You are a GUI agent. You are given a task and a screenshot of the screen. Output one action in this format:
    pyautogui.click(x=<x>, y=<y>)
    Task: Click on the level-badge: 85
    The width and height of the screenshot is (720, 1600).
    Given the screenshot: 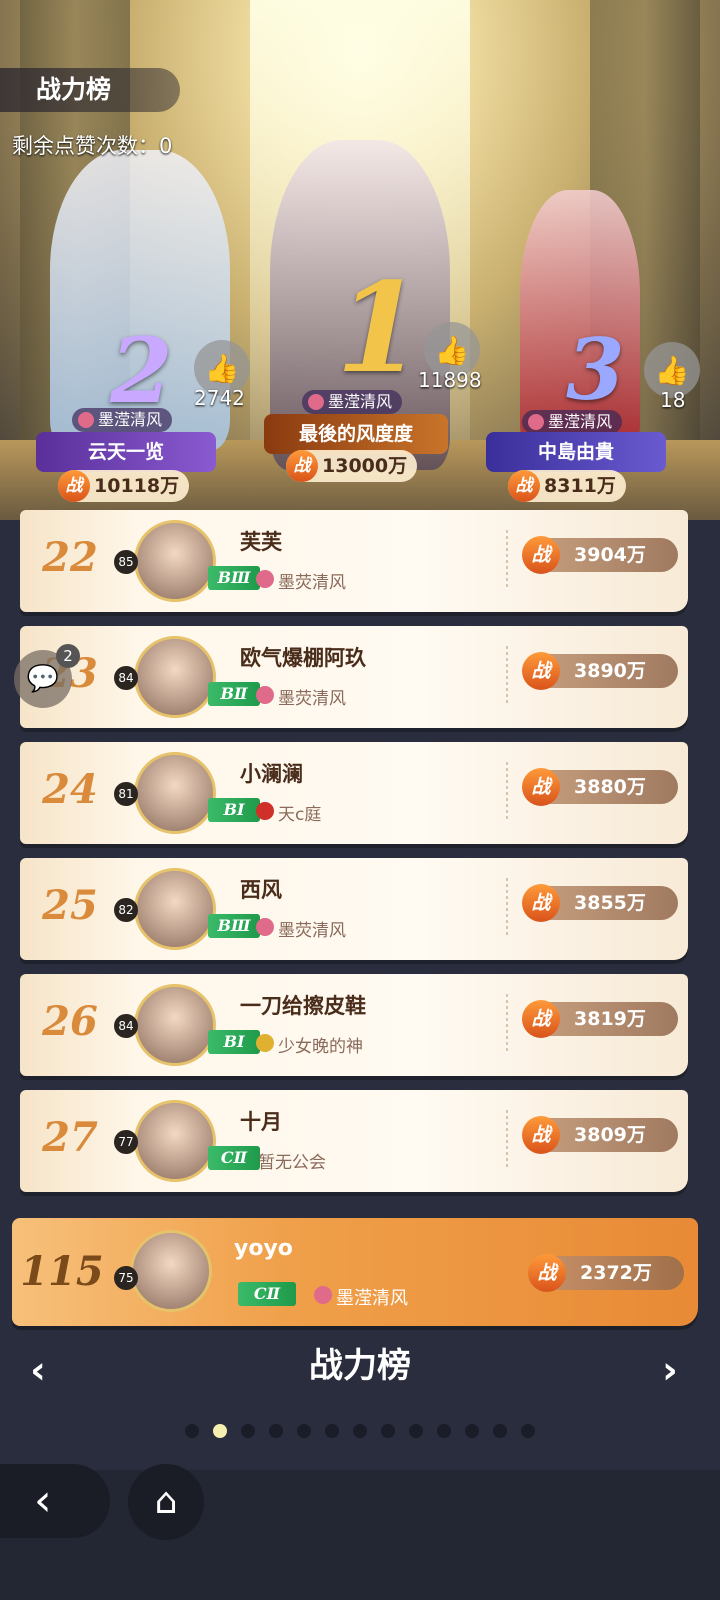 What is the action you would take?
    pyautogui.click(x=126, y=562)
    